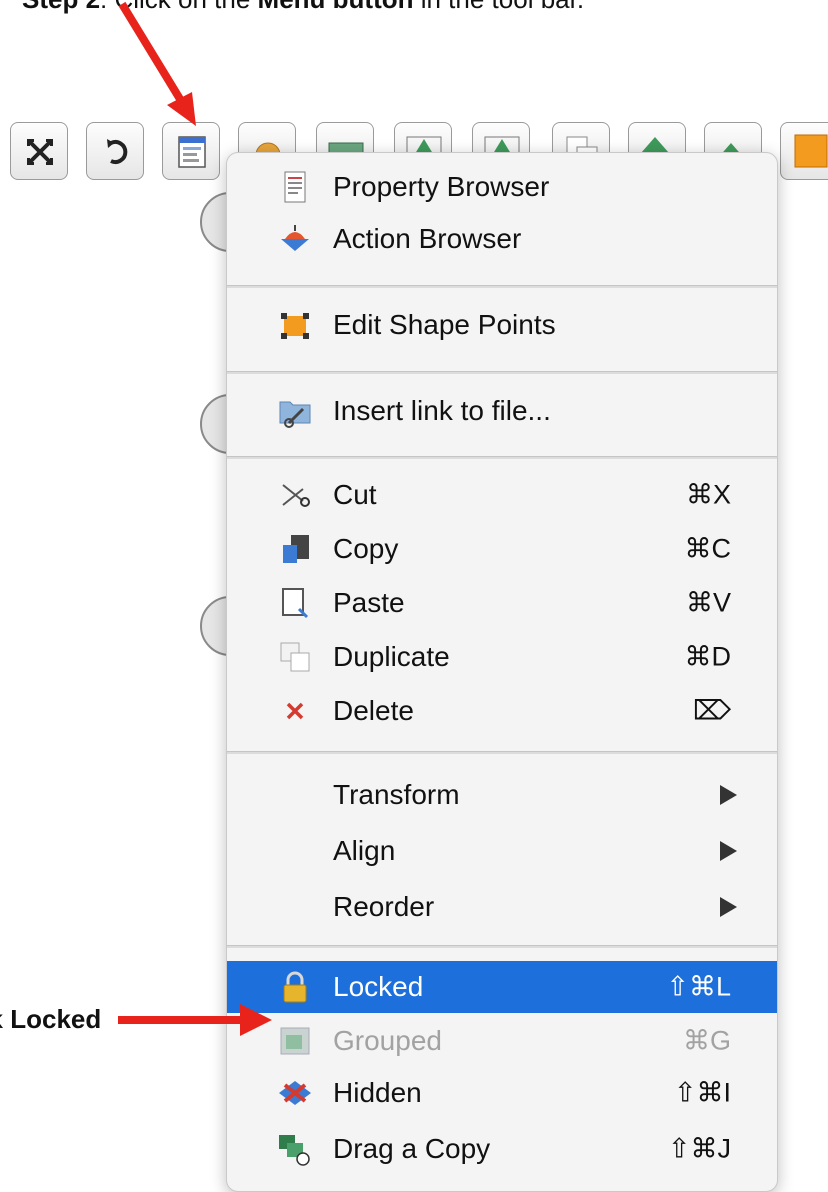 The width and height of the screenshot is (828, 1192). What do you see at coordinates (711, 710) in the screenshot?
I see `menu-item-shortcut: ⌦` at bounding box center [711, 710].